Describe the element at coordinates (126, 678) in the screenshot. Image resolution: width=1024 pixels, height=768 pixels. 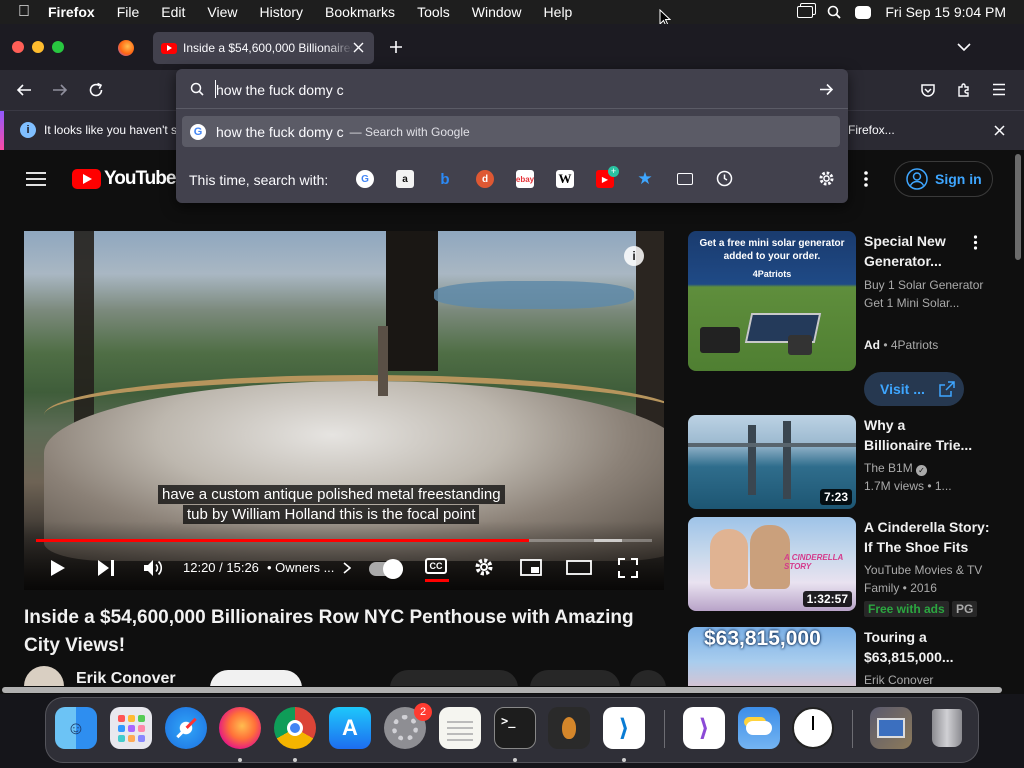
I see `channel-name: Erik Conover` at that location.